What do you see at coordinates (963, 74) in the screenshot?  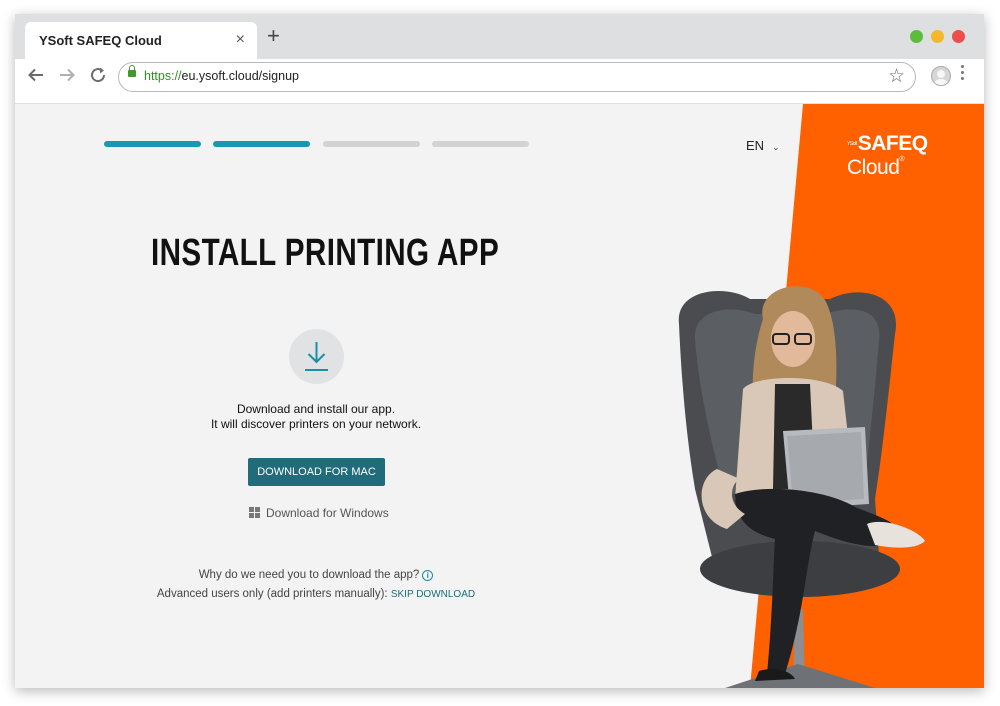 I see `menu-kebab-icon` at bounding box center [963, 74].